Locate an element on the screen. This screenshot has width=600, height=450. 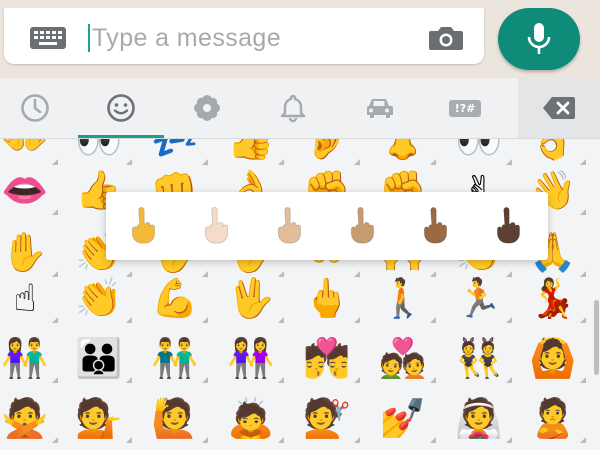
voice-record-button is located at coordinates (539, 39).